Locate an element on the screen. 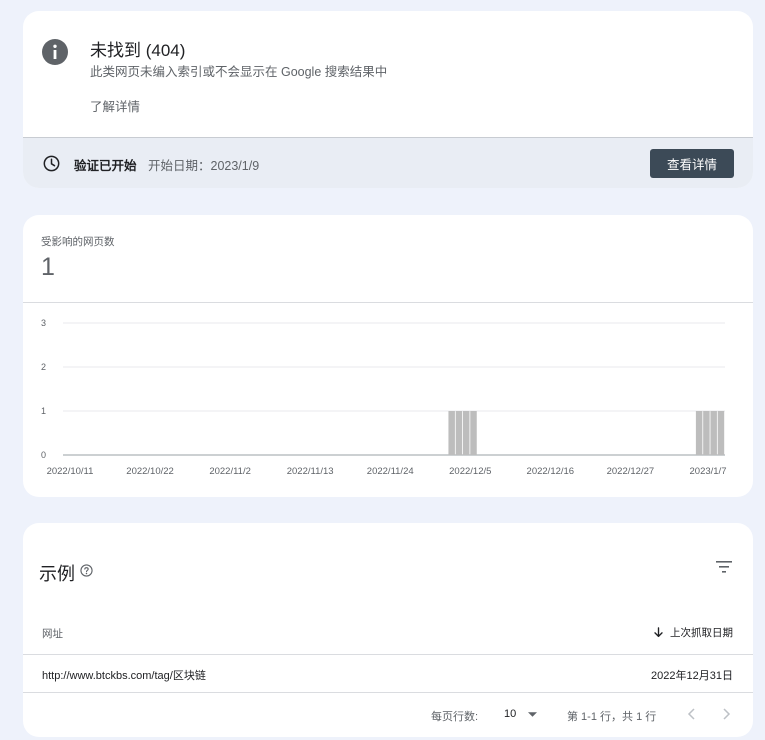 Image resolution: width=765 pixels, height=740 pixels. view-details-button: 查看详情 is located at coordinates (692, 163).